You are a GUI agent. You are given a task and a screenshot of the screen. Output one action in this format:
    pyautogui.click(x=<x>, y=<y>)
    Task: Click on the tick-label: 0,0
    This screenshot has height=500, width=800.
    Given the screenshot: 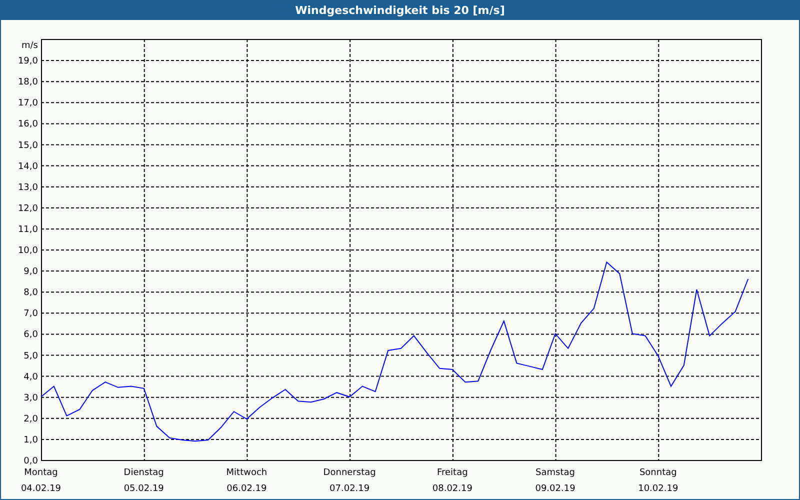 What is the action you would take?
    pyautogui.click(x=31, y=461)
    